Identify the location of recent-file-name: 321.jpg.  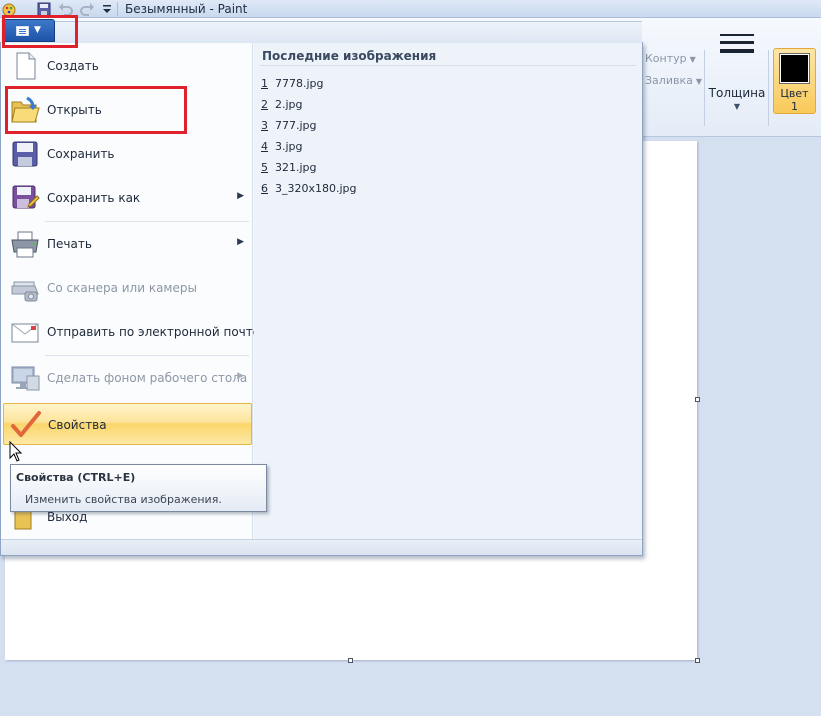
(296, 167).